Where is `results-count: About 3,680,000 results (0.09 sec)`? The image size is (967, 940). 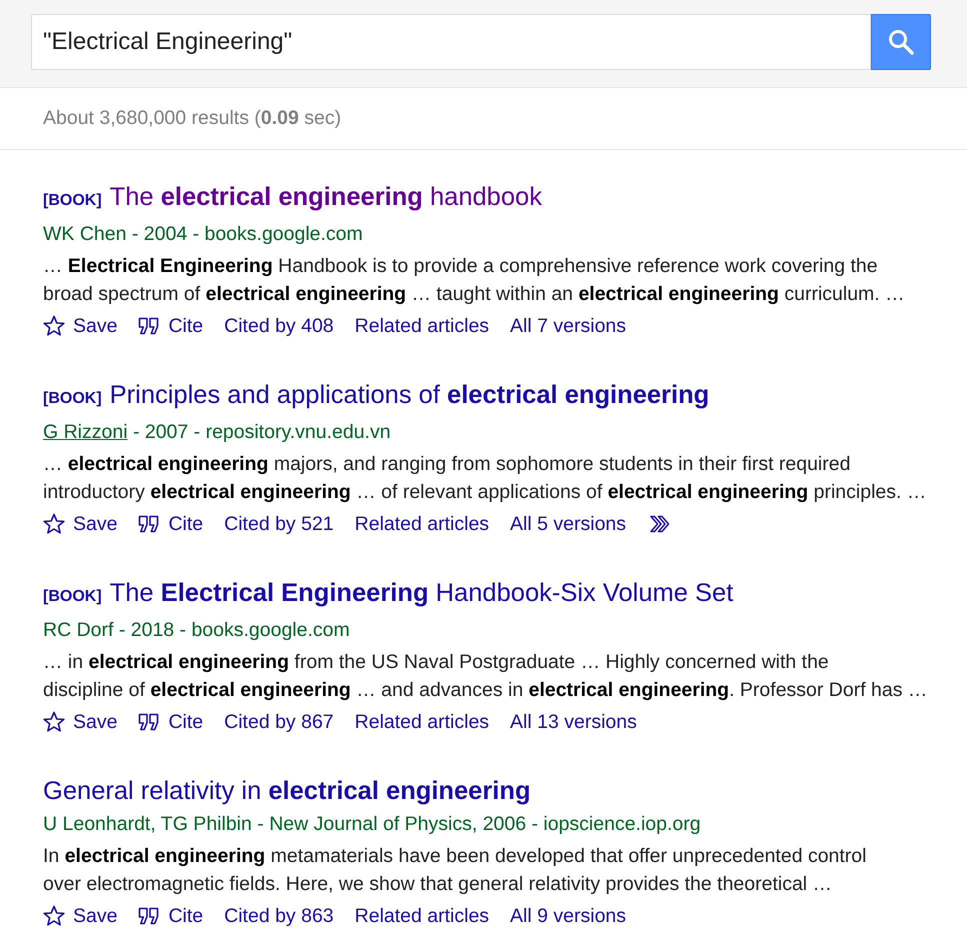 results-count: About 3,680,000 results (0.09 sec) is located at coordinates (192, 118).